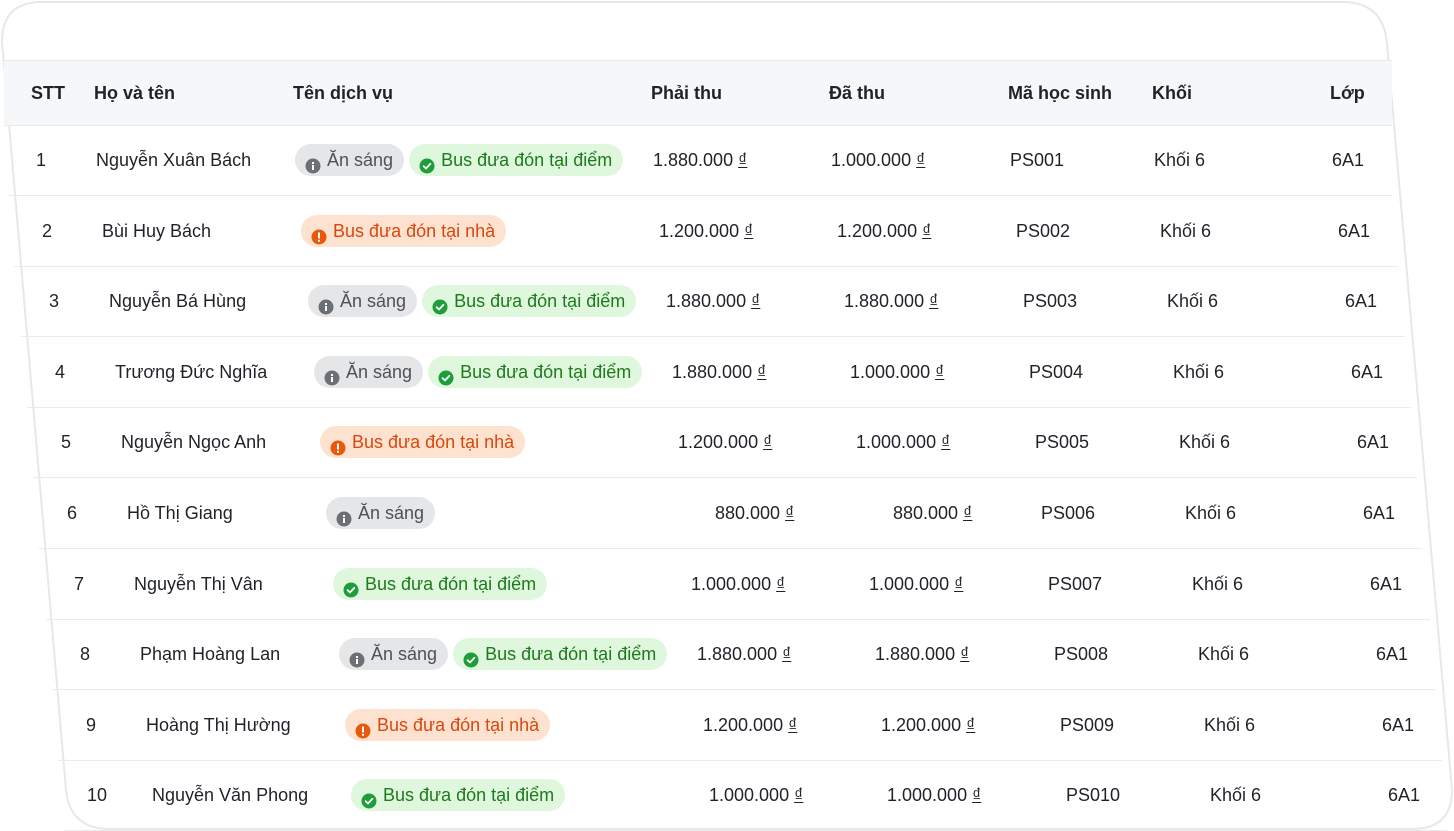 This screenshot has height=831, width=1454. Describe the element at coordinates (1056, 372) in the screenshot. I see `student-id: PS004` at that location.